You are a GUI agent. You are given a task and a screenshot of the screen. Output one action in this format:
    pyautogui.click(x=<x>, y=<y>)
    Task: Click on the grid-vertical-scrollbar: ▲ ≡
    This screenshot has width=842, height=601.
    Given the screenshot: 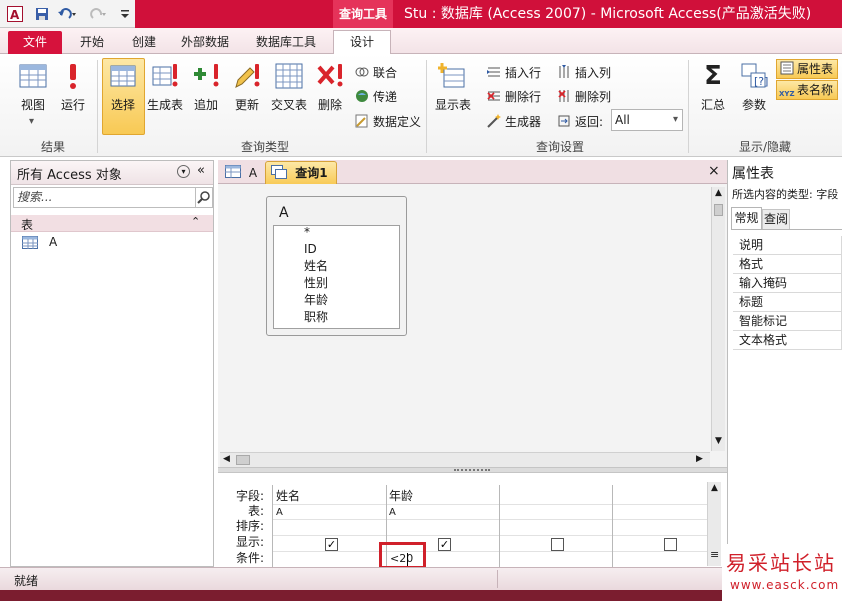 What is the action you would take?
    pyautogui.click(x=714, y=524)
    